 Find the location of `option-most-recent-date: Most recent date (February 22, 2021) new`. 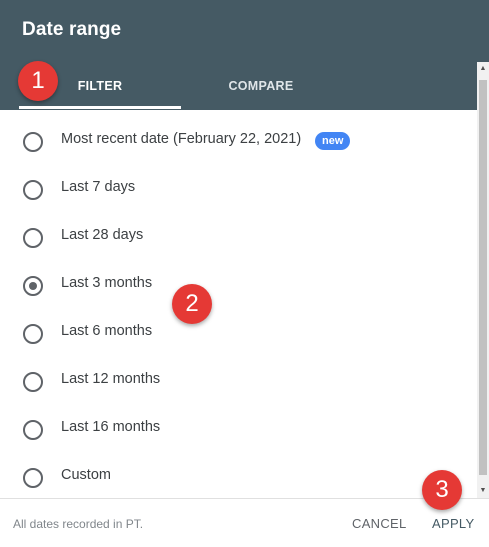

option-most-recent-date: Most recent date (February 22, 2021) new is located at coordinates (238, 142).